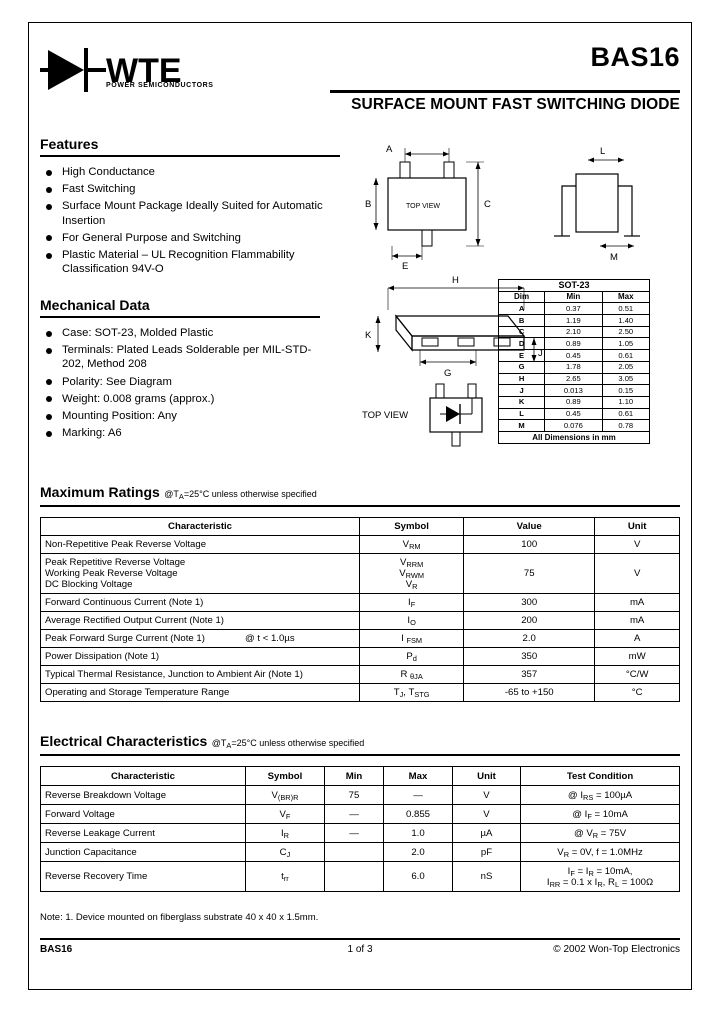  What do you see at coordinates (143, 795) in the screenshot?
I see `cell-characteristic: Reverse Breakdown Voltage` at bounding box center [143, 795].